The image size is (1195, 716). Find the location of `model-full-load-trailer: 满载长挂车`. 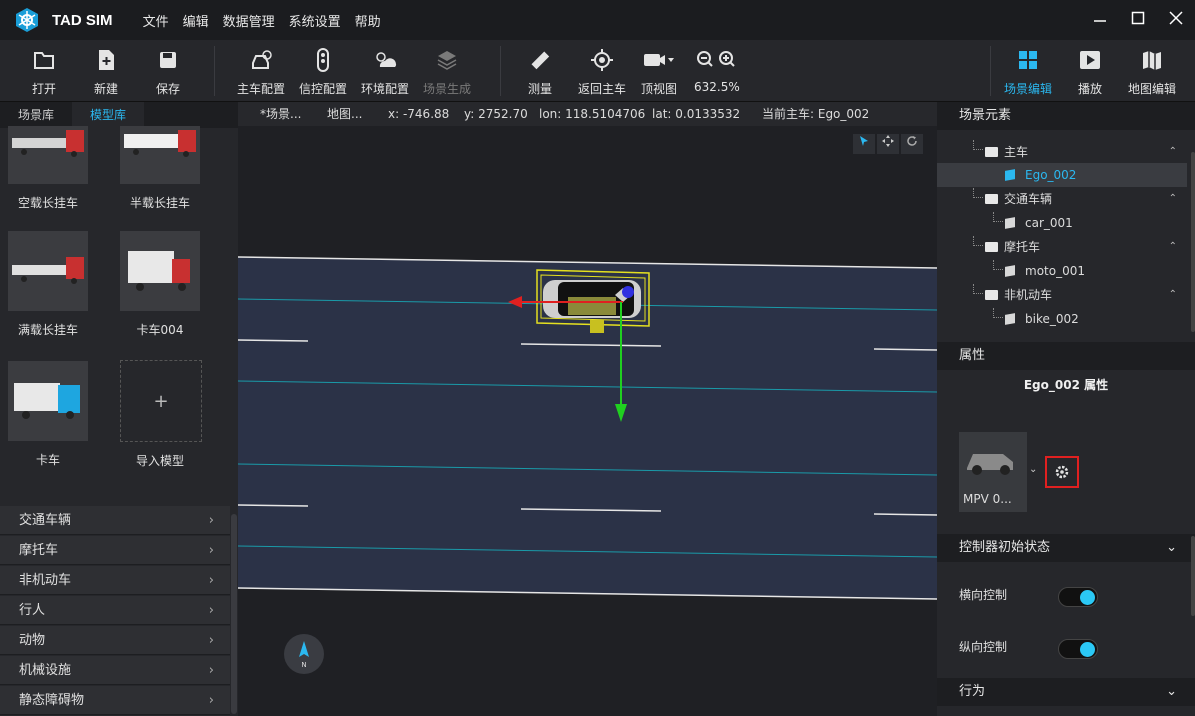

model-full-load-trailer: 满载长挂车 is located at coordinates (48, 284).